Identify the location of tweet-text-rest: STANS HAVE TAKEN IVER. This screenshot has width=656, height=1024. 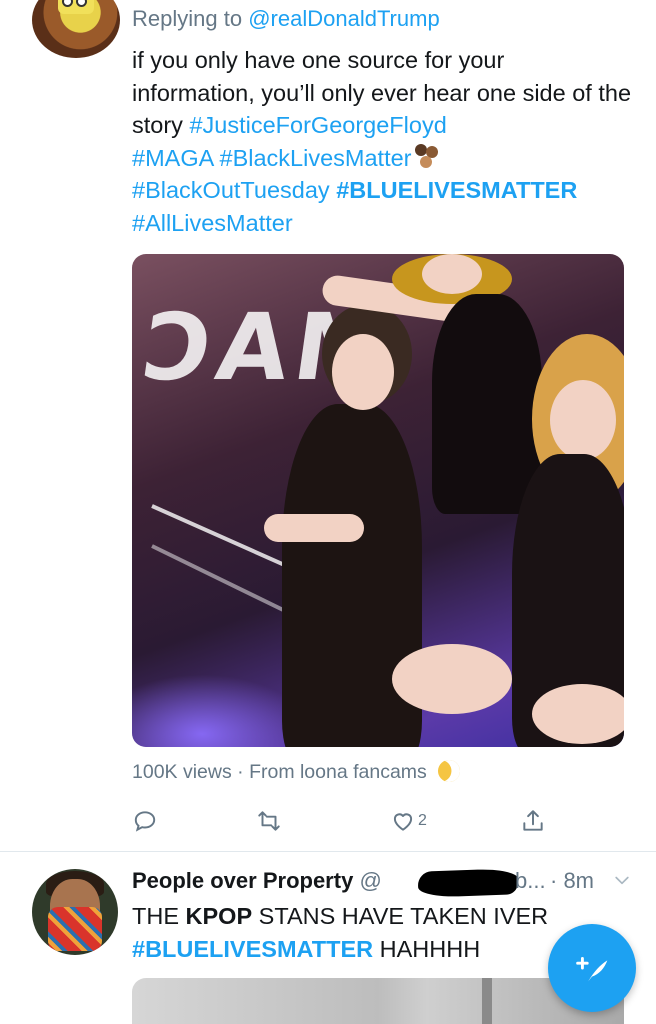
(403, 916).